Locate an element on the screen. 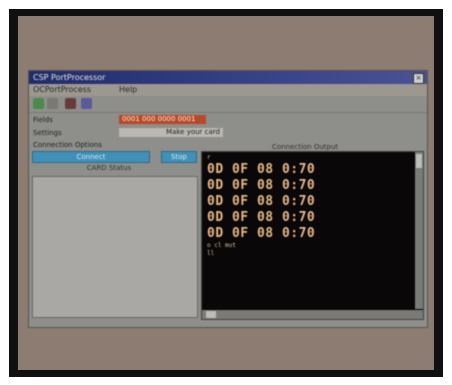 The width and height of the screenshot is (452, 385). title-bar: CSP PortProcessor × is located at coordinates (228, 77).